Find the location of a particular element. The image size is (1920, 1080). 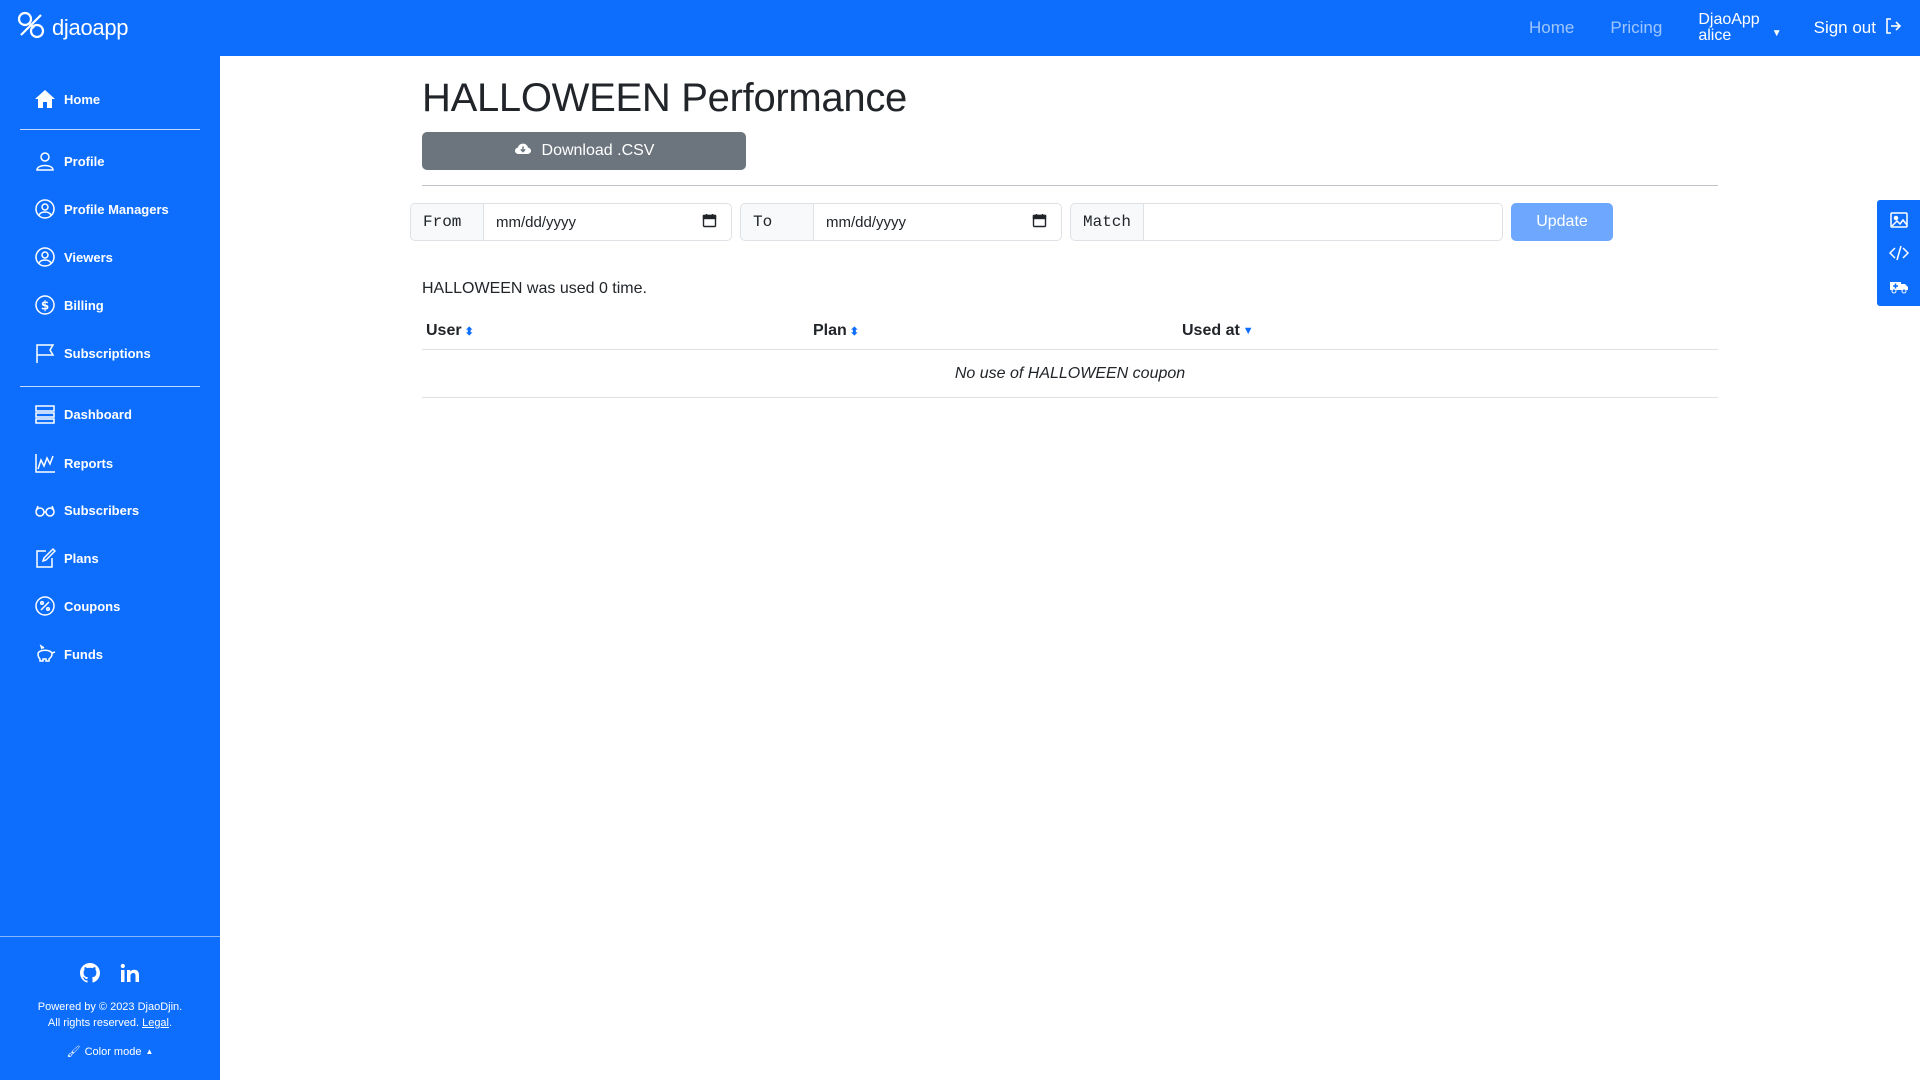

brand-name: djaoapp is located at coordinates (90, 27).